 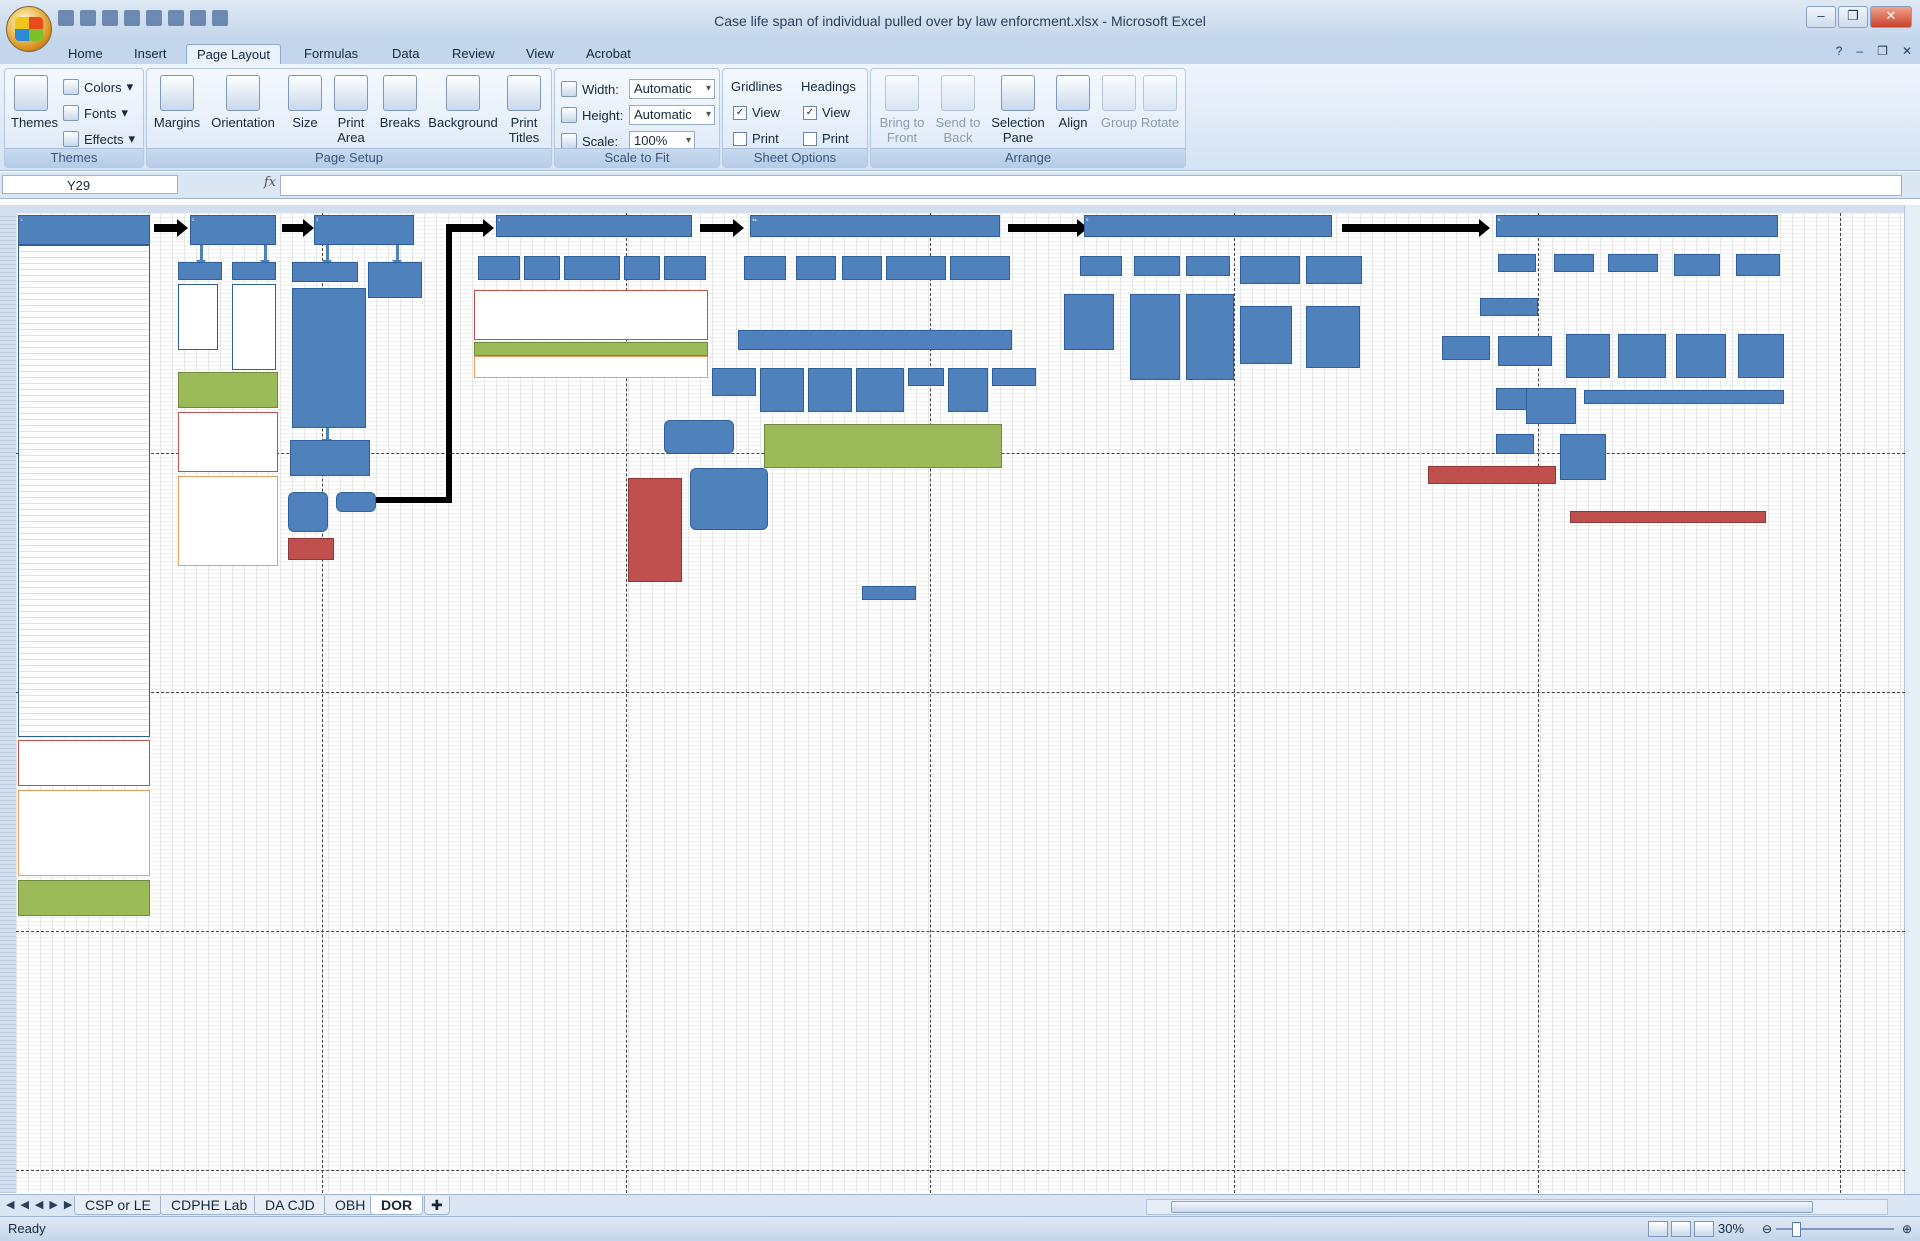 What do you see at coordinates (1907, 51) in the screenshot?
I see `workbook-close-icon: ✕` at bounding box center [1907, 51].